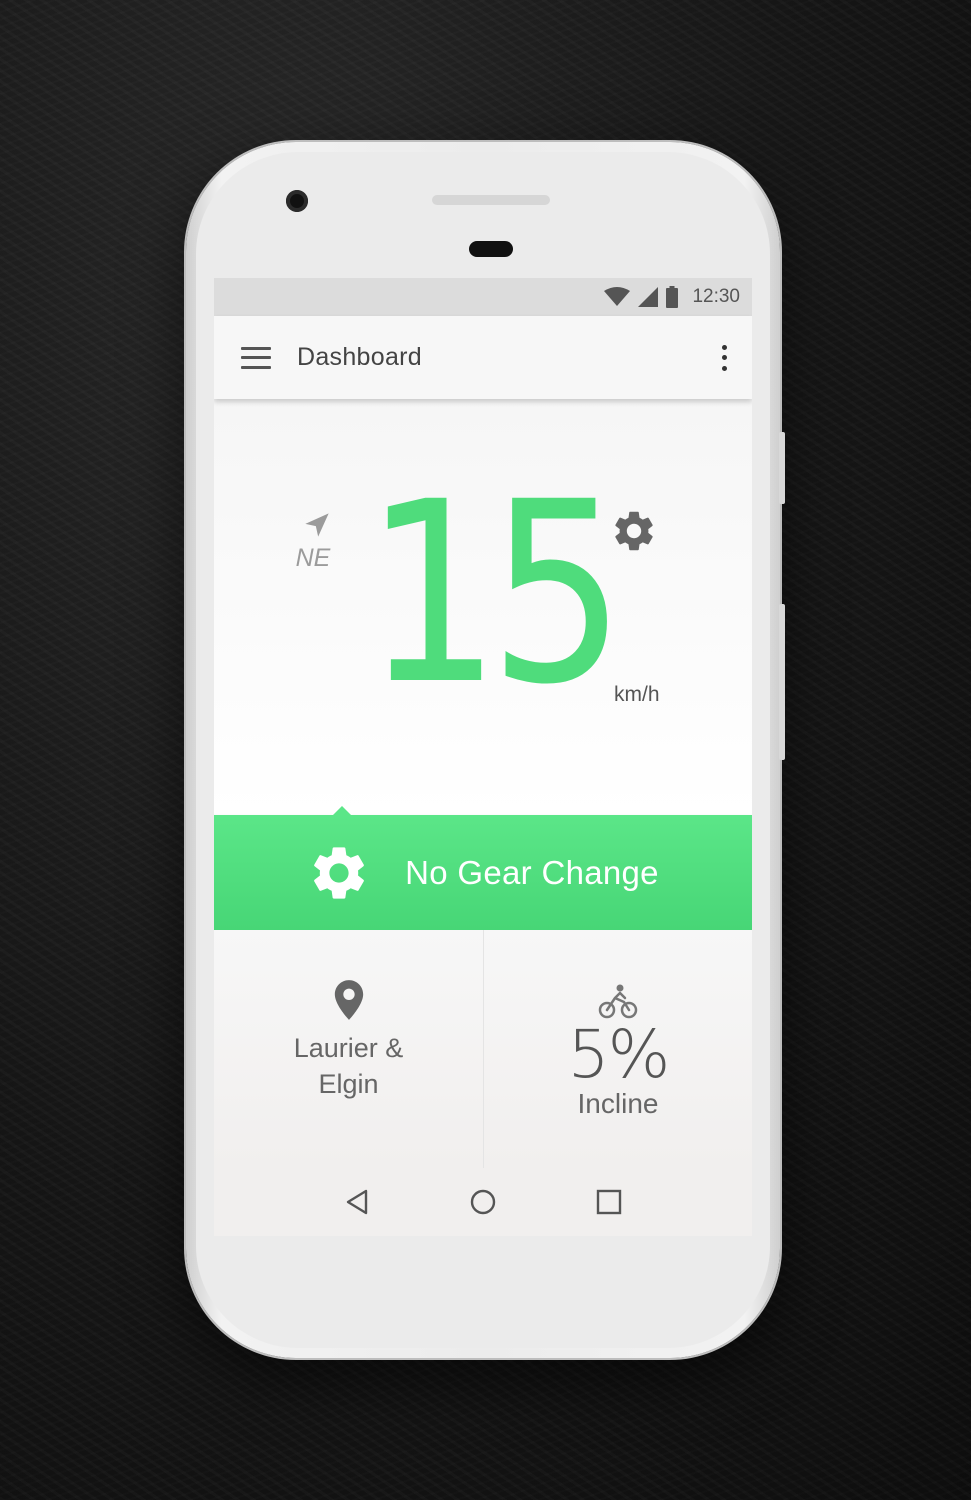 The image size is (971, 1500). What do you see at coordinates (617, 296) in the screenshot?
I see `wifi-icon` at bounding box center [617, 296].